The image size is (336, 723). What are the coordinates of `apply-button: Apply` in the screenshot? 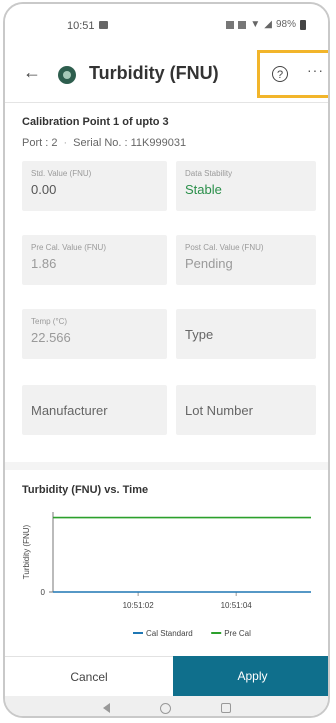 It's located at (250, 676).